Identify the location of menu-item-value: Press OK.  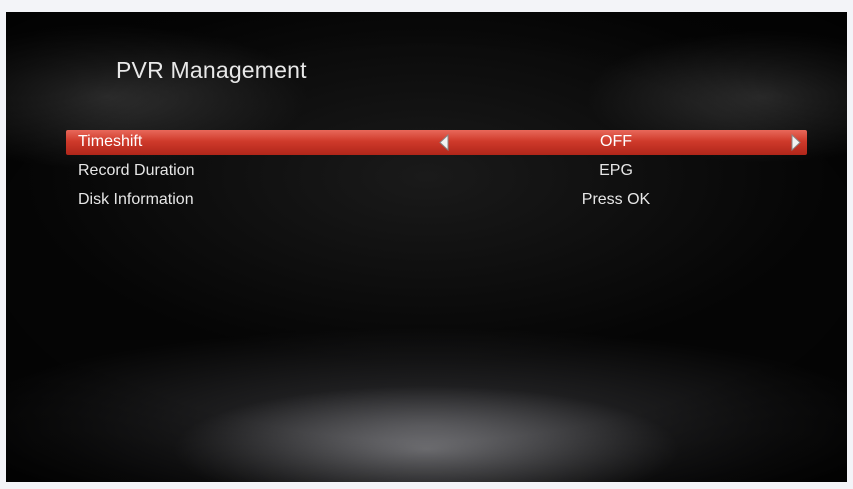
(616, 199).